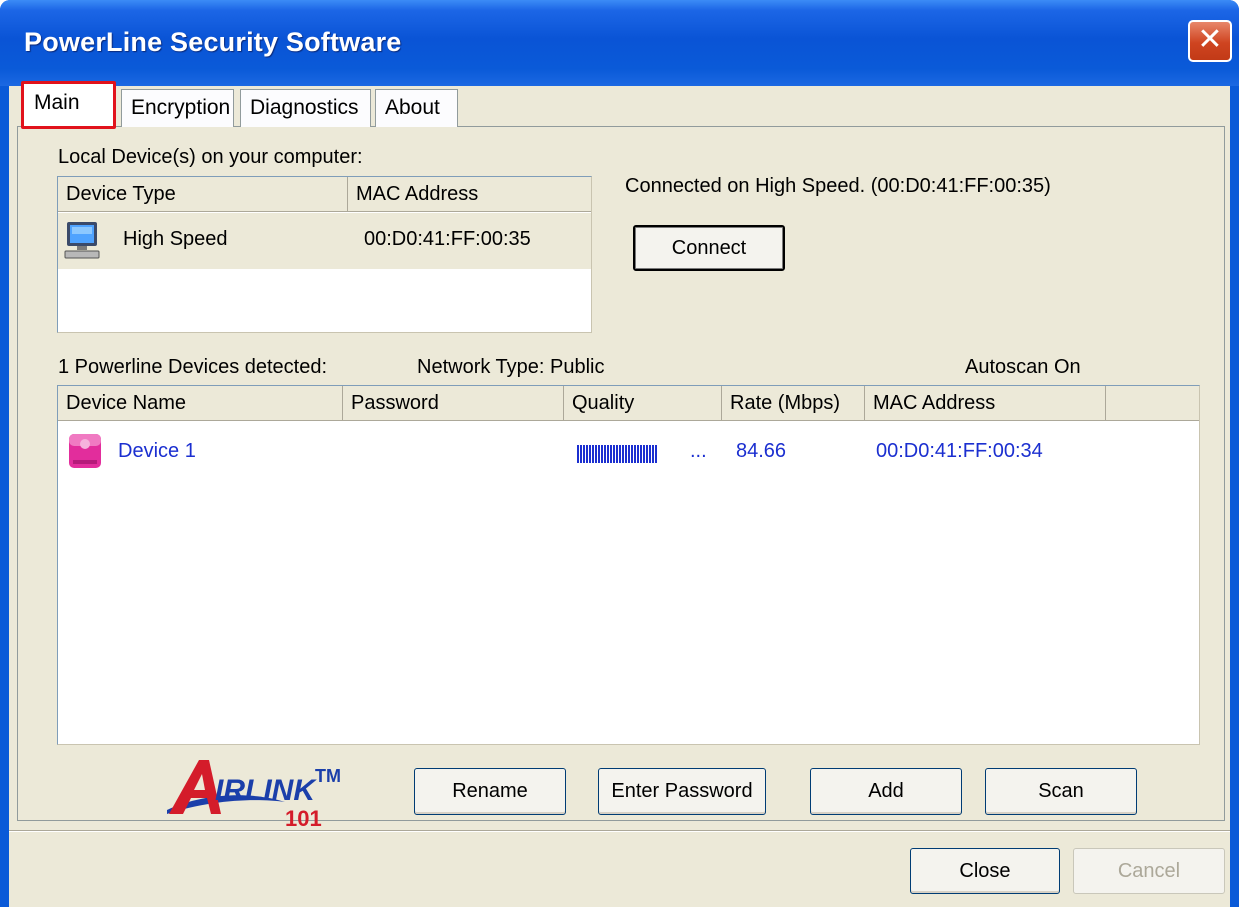  What do you see at coordinates (1210, 41) in the screenshot?
I see `close-window-button: ✕` at bounding box center [1210, 41].